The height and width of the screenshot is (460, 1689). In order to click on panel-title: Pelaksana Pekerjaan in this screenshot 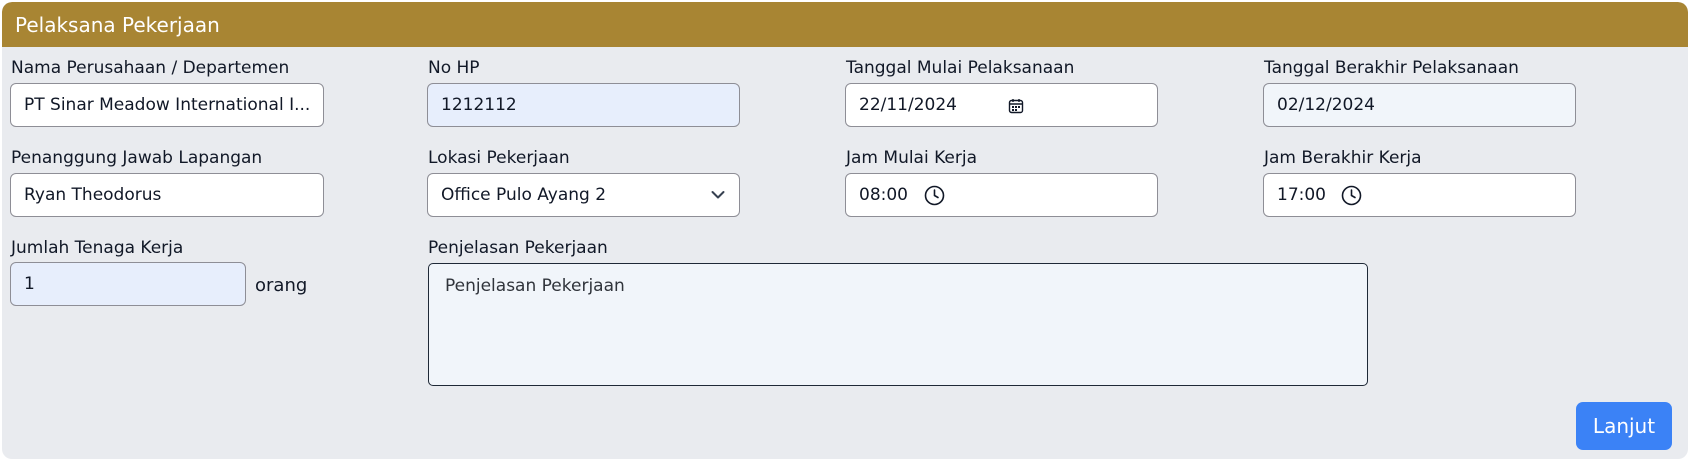, I will do `click(117, 25)`.